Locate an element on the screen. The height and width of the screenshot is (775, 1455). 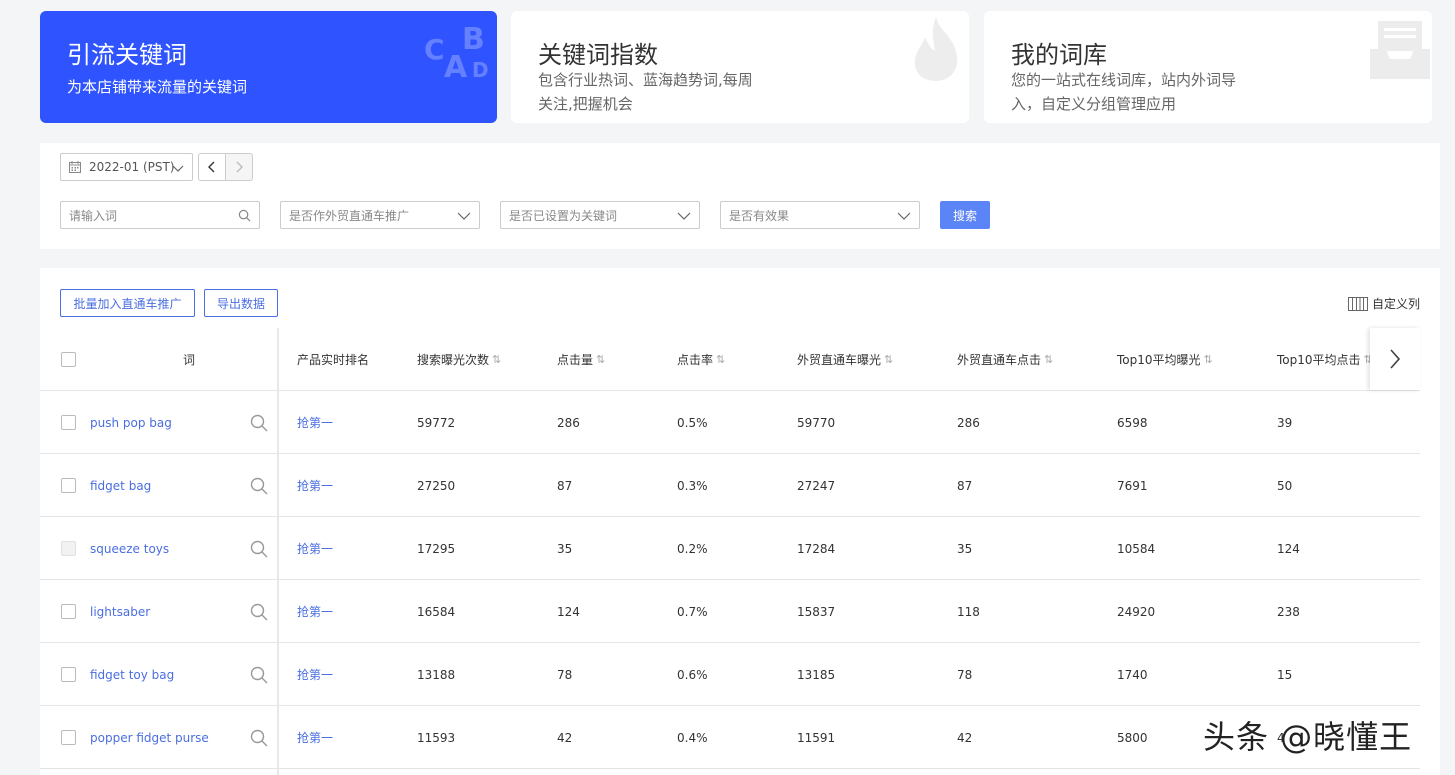
cell-clicks: 124 is located at coordinates (568, 611).